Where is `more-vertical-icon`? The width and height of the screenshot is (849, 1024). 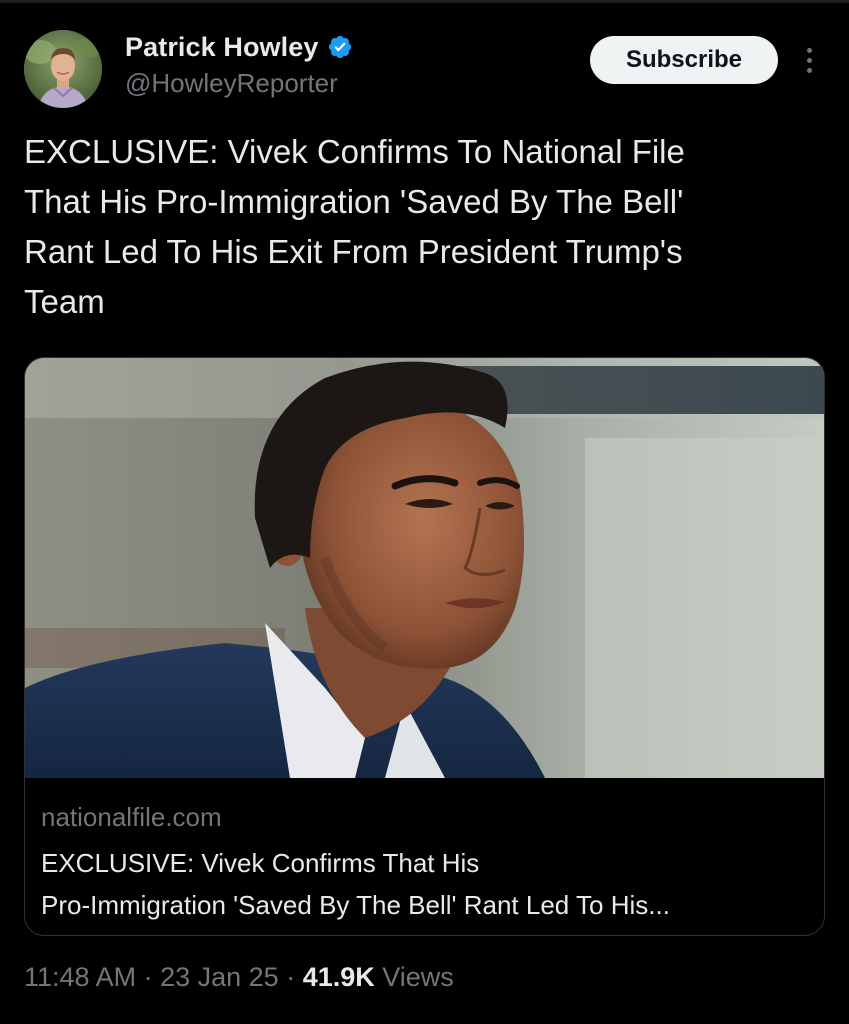 more-vertical-icon is located at coordinates (809, 60).